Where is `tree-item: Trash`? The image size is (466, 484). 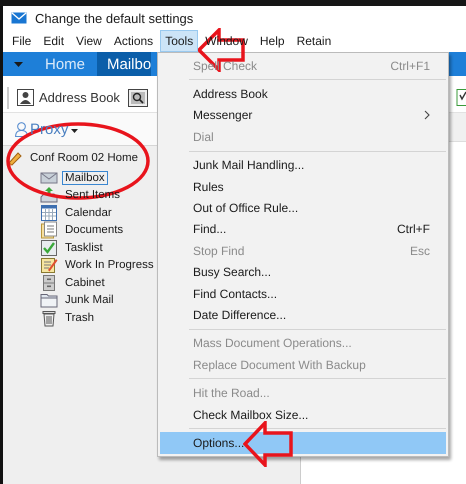
tree-item: Trash is located at coordinates (79, 317).